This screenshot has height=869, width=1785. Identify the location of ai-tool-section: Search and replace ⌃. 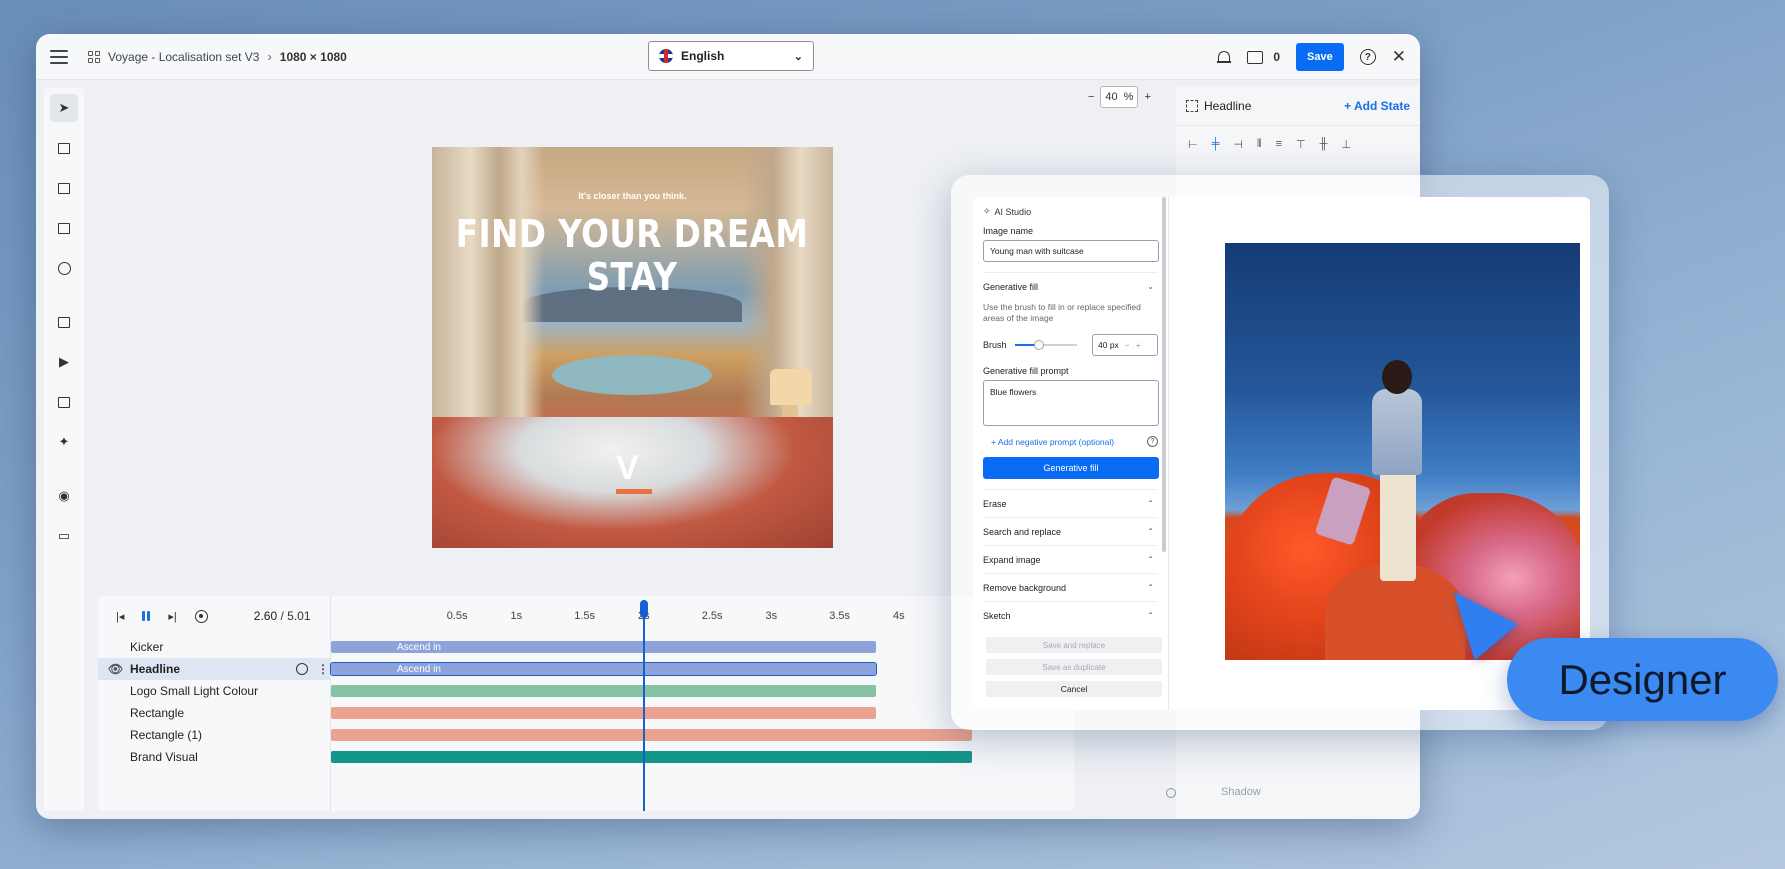
(1070, 531).